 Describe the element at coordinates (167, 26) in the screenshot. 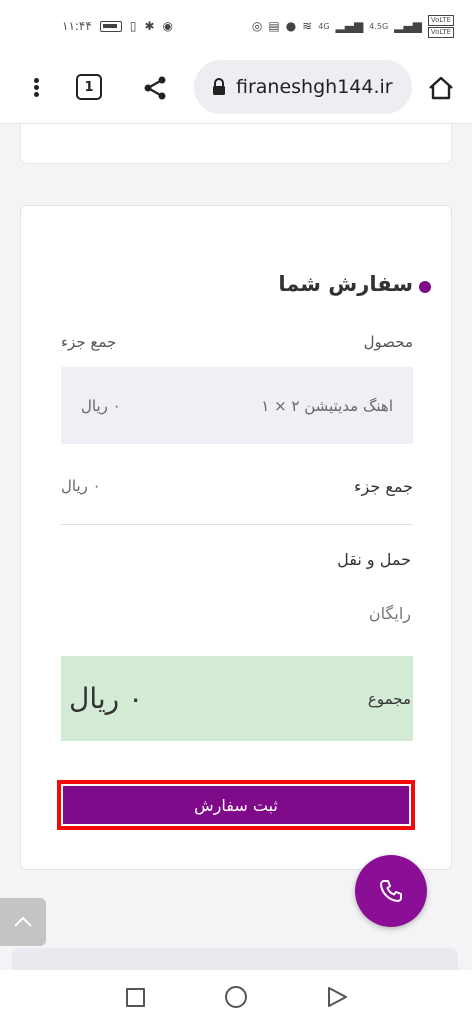

I see `eye-icon: ◉` at that location.